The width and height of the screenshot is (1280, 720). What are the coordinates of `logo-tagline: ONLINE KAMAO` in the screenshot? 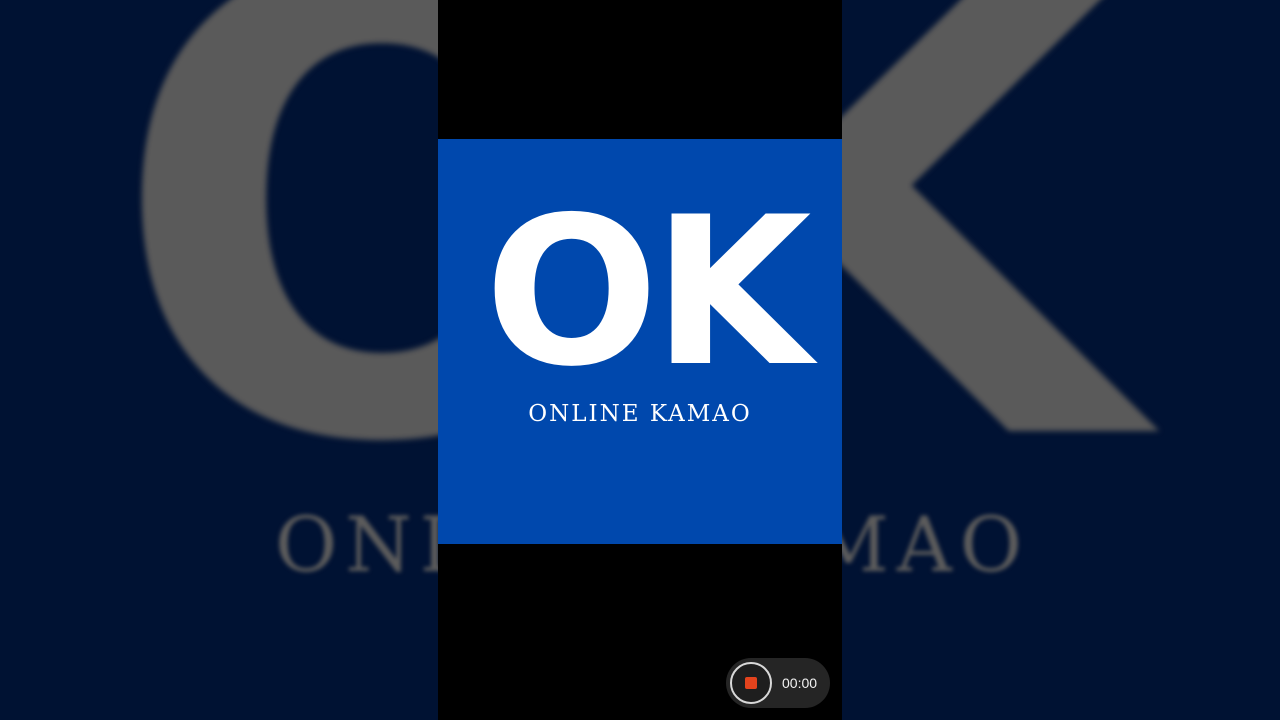 It's located at (640, 414).